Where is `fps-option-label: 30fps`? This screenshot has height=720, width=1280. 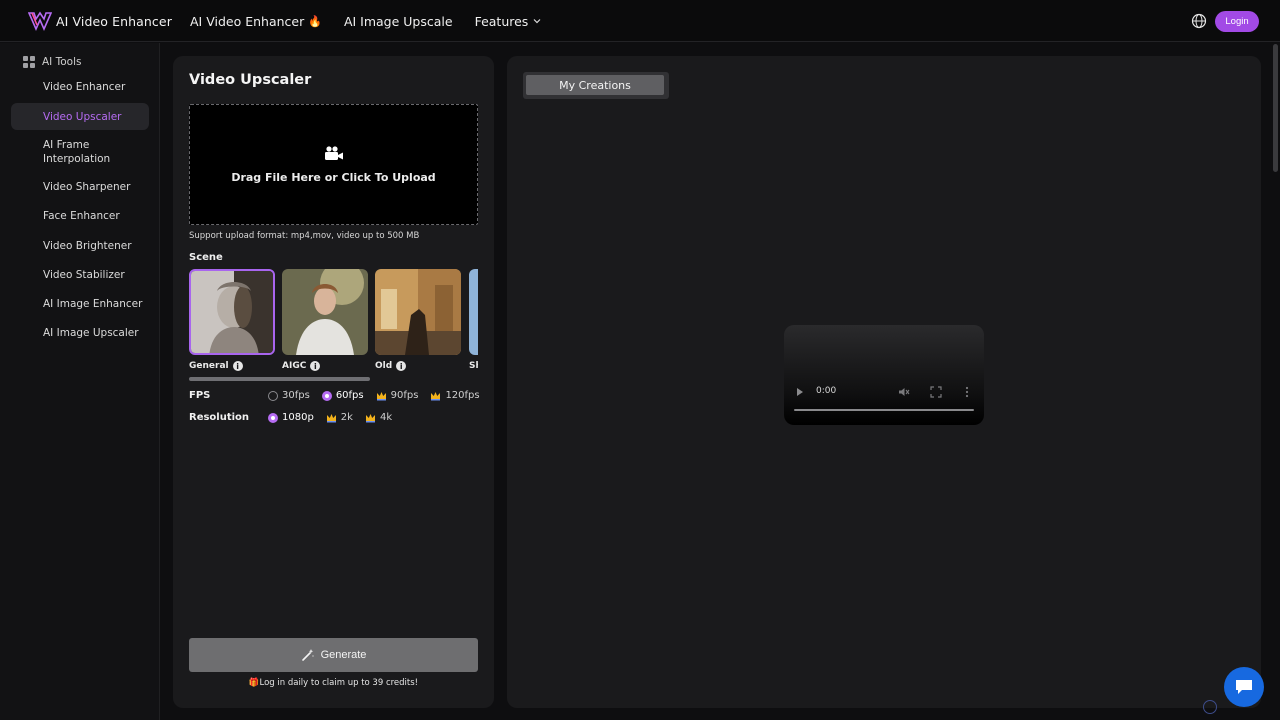
fps-option-label: 30fps is located at coordinates (296, 395).